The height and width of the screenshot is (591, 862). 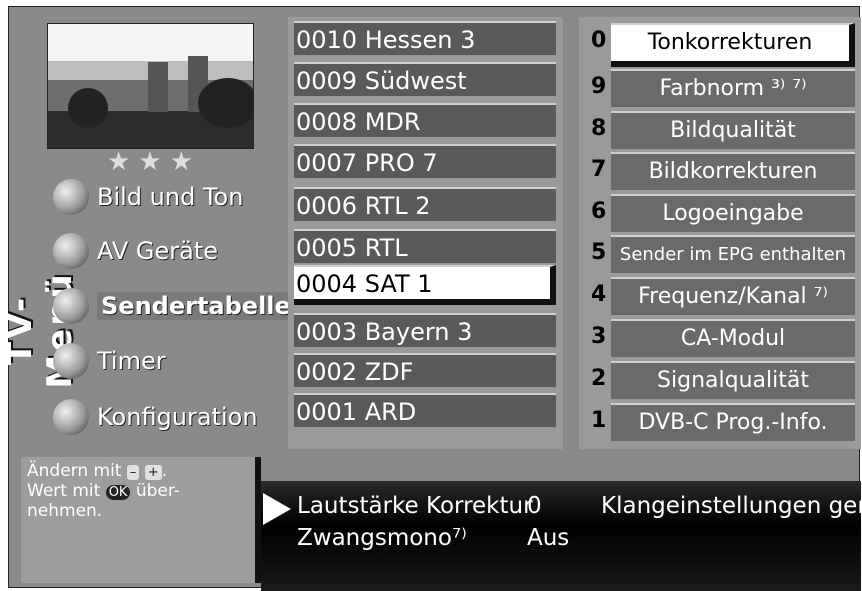 I want to click on pointer-arrow-icon, so click(x=277, y=509).